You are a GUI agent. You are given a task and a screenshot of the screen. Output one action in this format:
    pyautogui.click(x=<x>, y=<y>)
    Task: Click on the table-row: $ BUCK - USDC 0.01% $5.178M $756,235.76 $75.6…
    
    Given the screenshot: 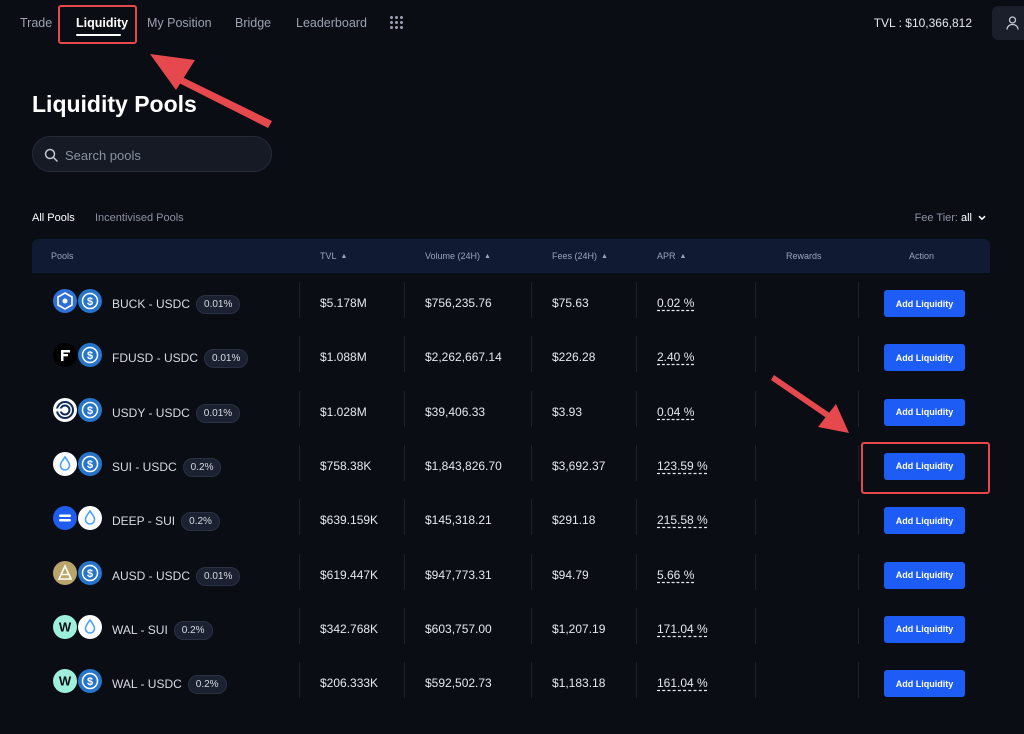 What is the action you would take?
    pyautogui.click(x=511, y=300)
    